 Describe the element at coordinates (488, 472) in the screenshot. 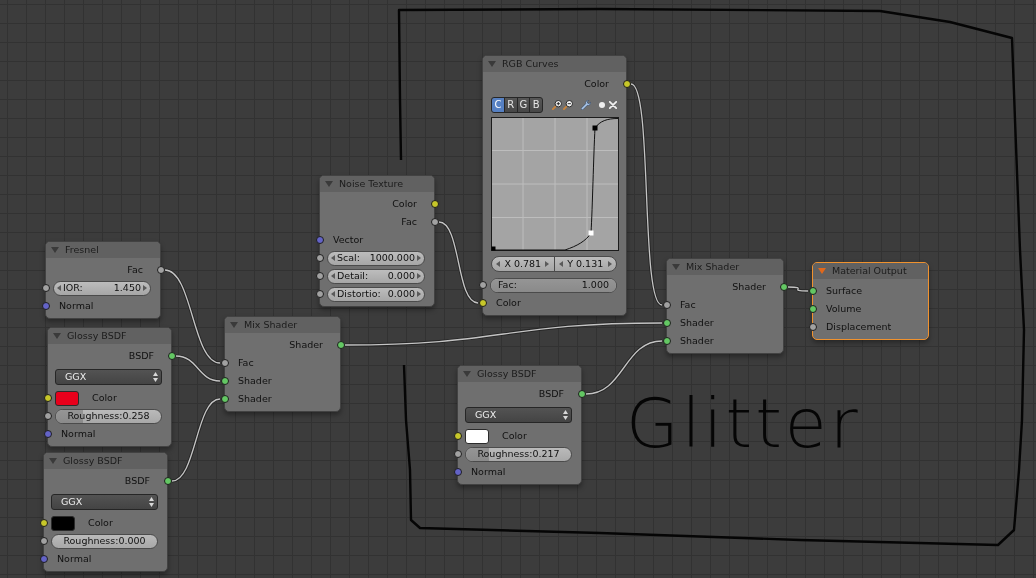

I see `socket-label: Normal` at that location.